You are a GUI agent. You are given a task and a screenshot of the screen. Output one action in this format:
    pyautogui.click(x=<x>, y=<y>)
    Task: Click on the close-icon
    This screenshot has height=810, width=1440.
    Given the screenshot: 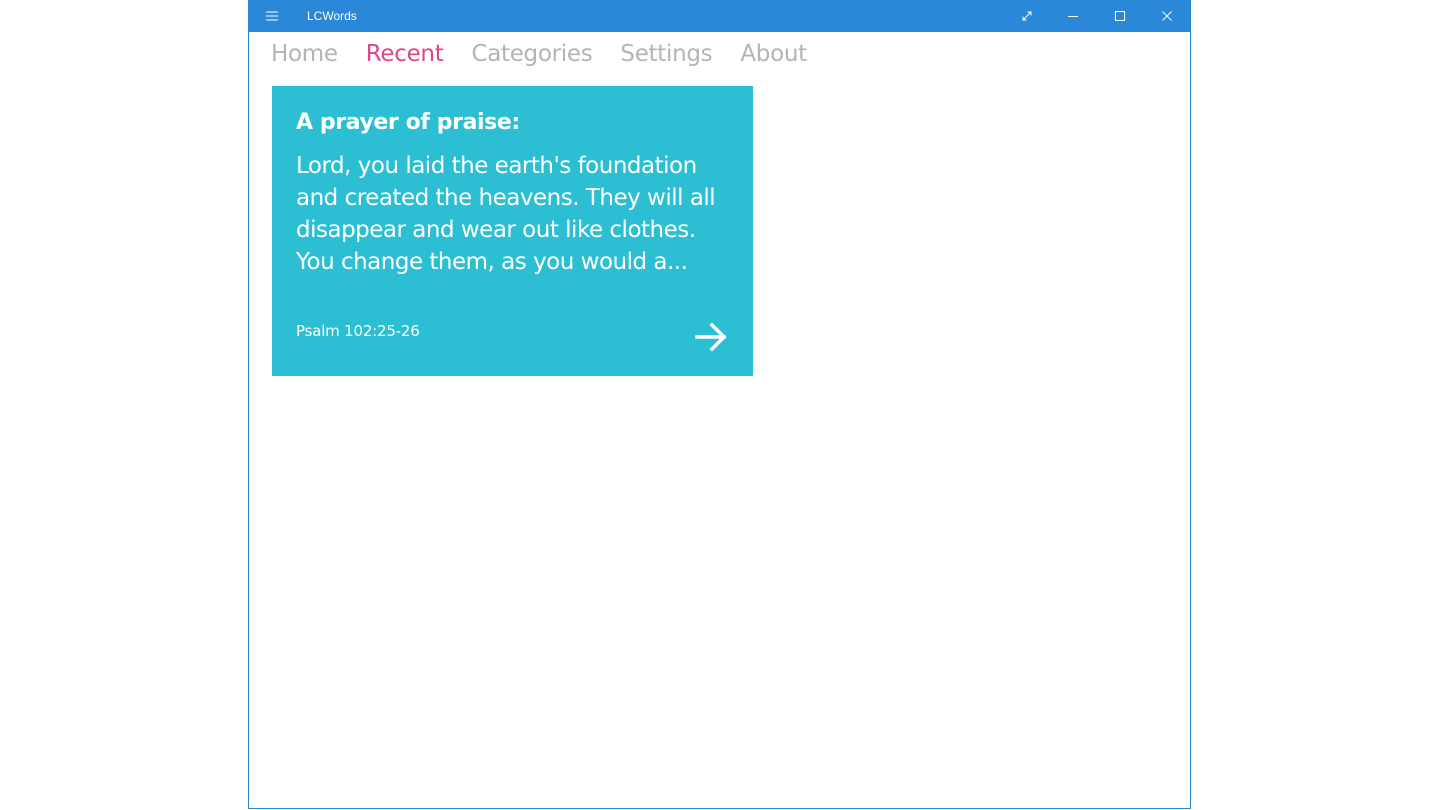 What is the action you would take?
    pyautogui.click(x=1167, y=16)
    